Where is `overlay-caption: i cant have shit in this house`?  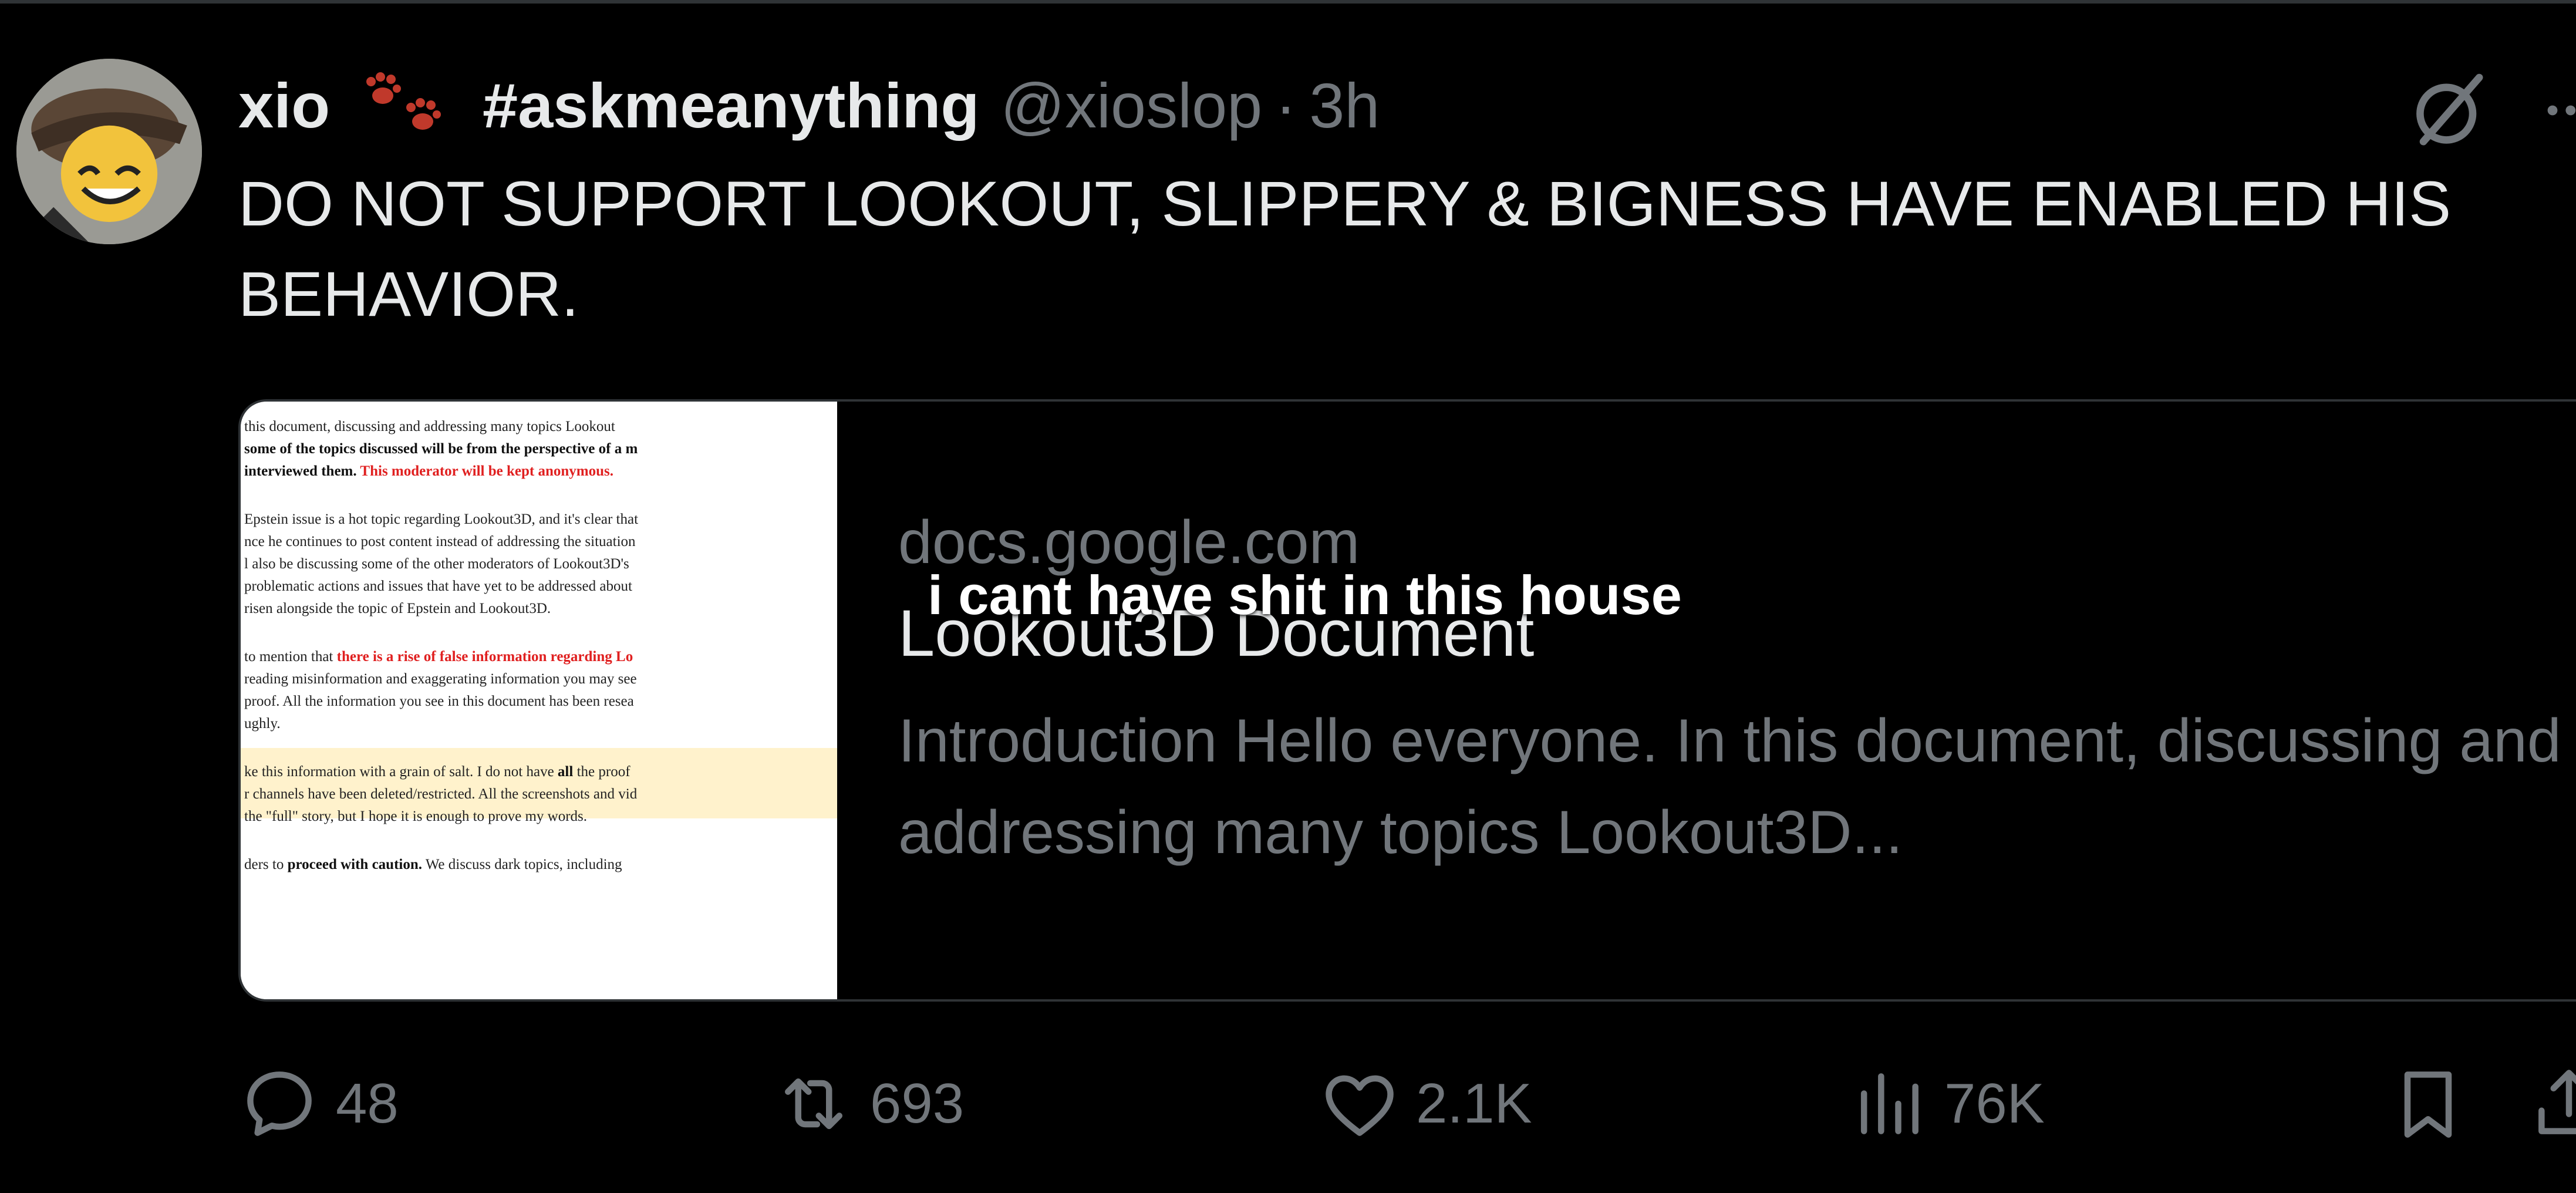
overlay-caption: i cant have shit in this house is located at coordinates (1305, 595).